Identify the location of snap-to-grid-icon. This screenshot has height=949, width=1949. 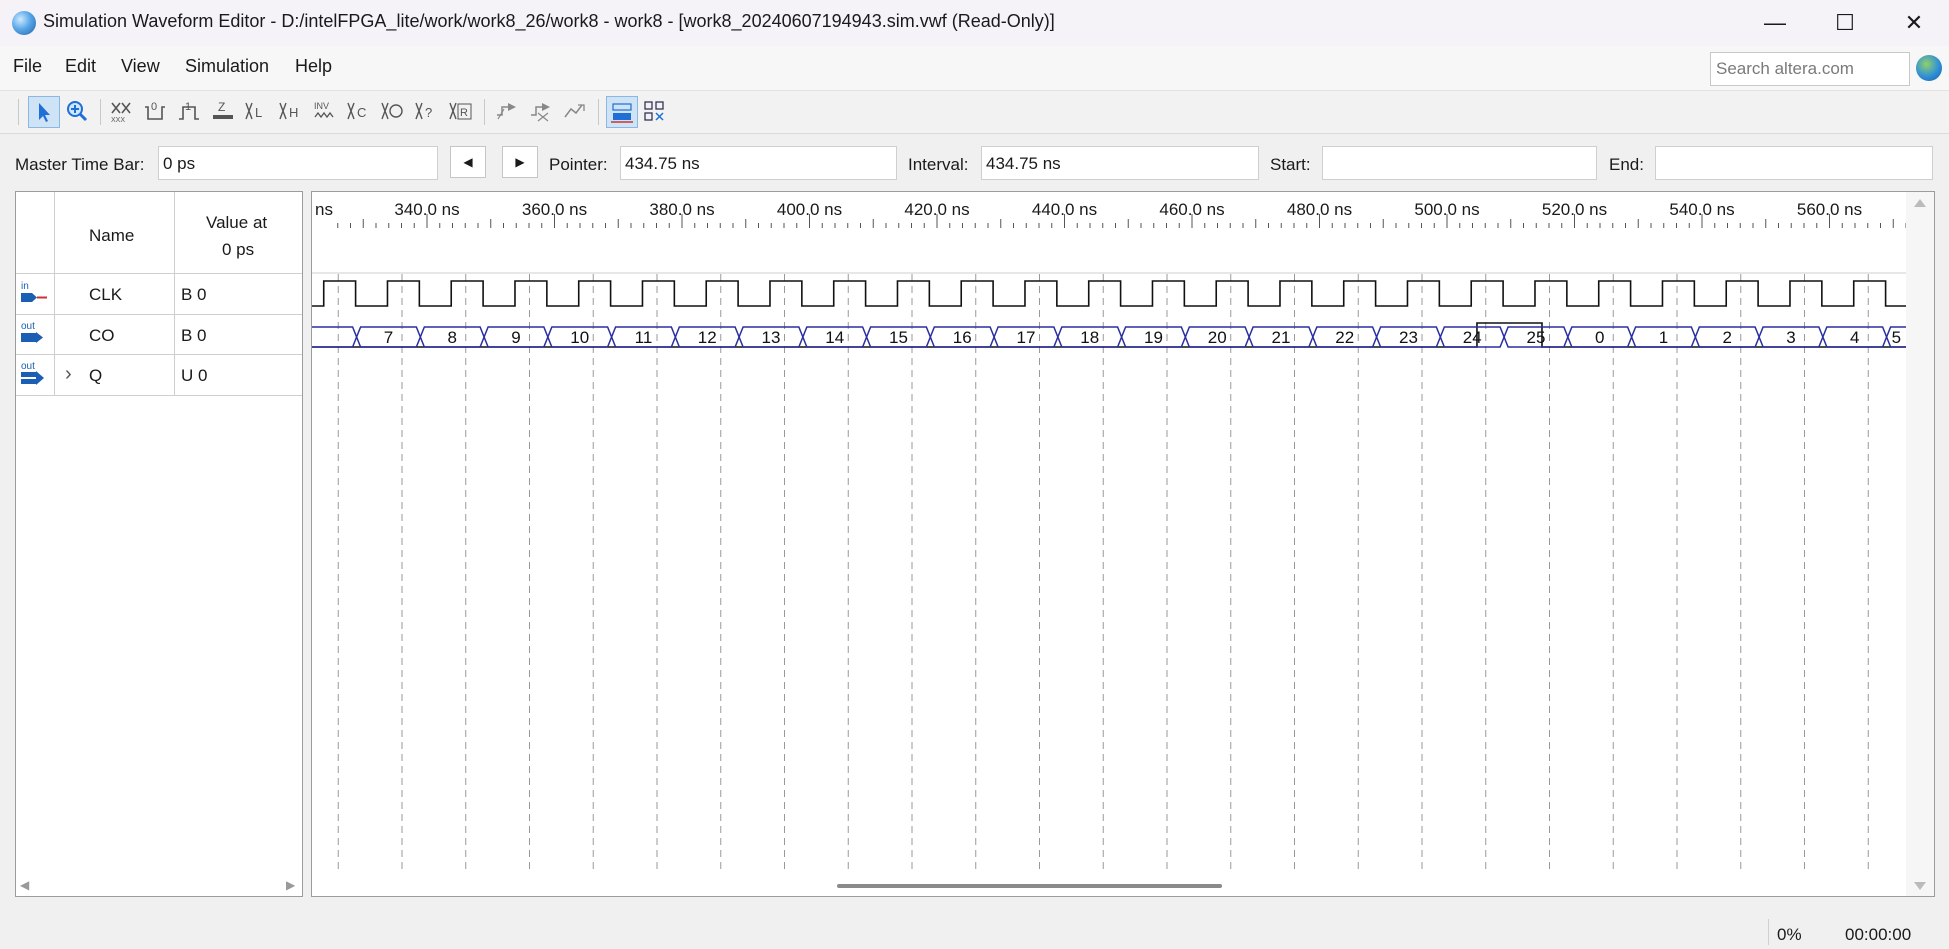
(507, 111).